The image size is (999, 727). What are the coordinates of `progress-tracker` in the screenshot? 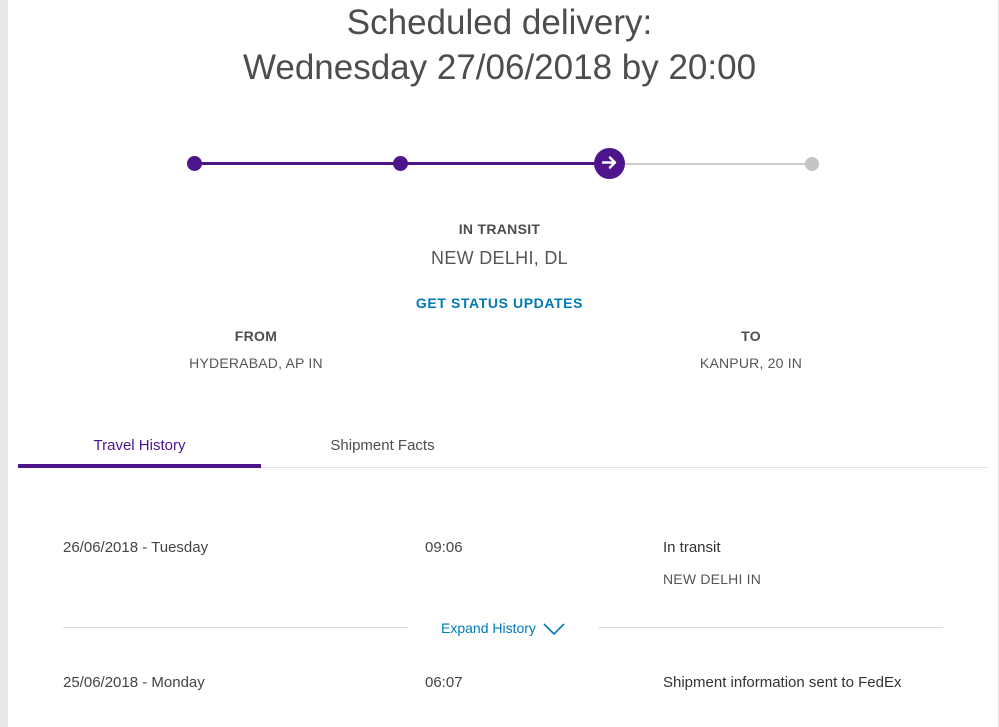 It's located at (505, 165).